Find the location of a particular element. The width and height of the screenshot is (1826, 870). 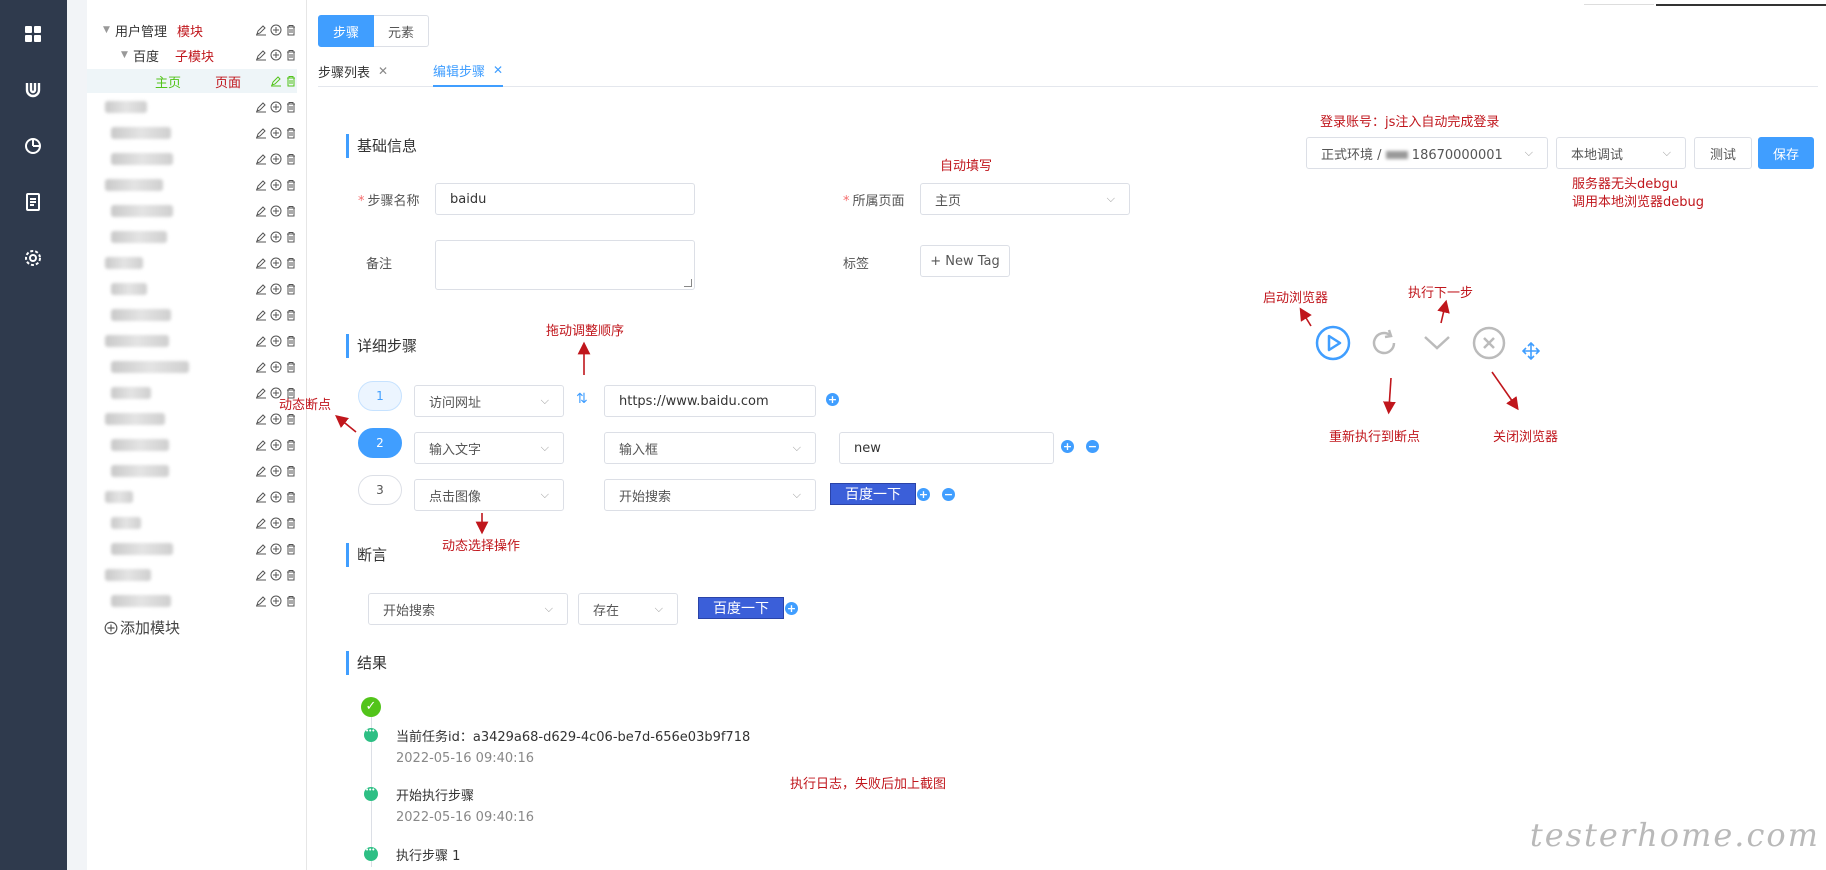

page-select: 主页 ⌵ is located at coordinates (1025, 199).